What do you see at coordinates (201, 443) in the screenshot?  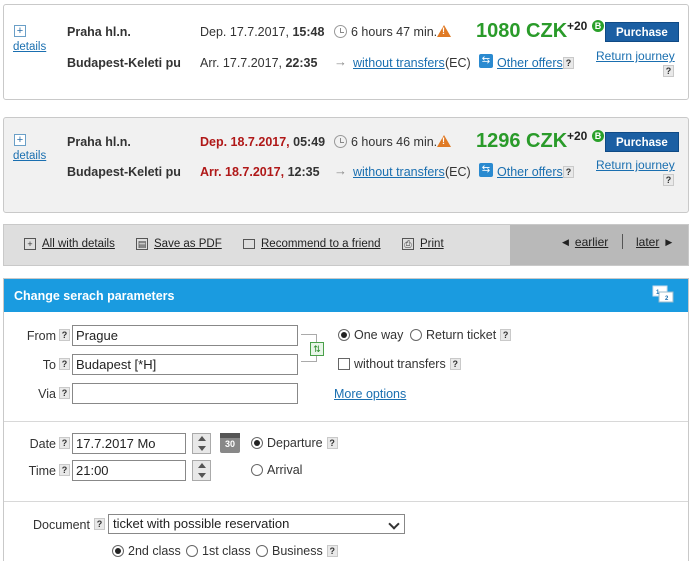 I see `date-stepper` at bounding box center [201, 443].